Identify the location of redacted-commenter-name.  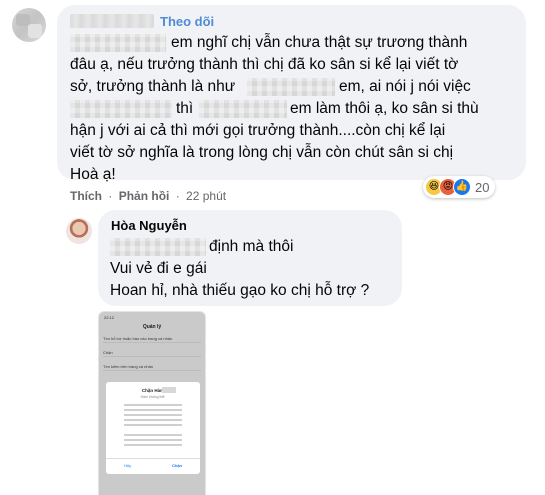
(112, 21).